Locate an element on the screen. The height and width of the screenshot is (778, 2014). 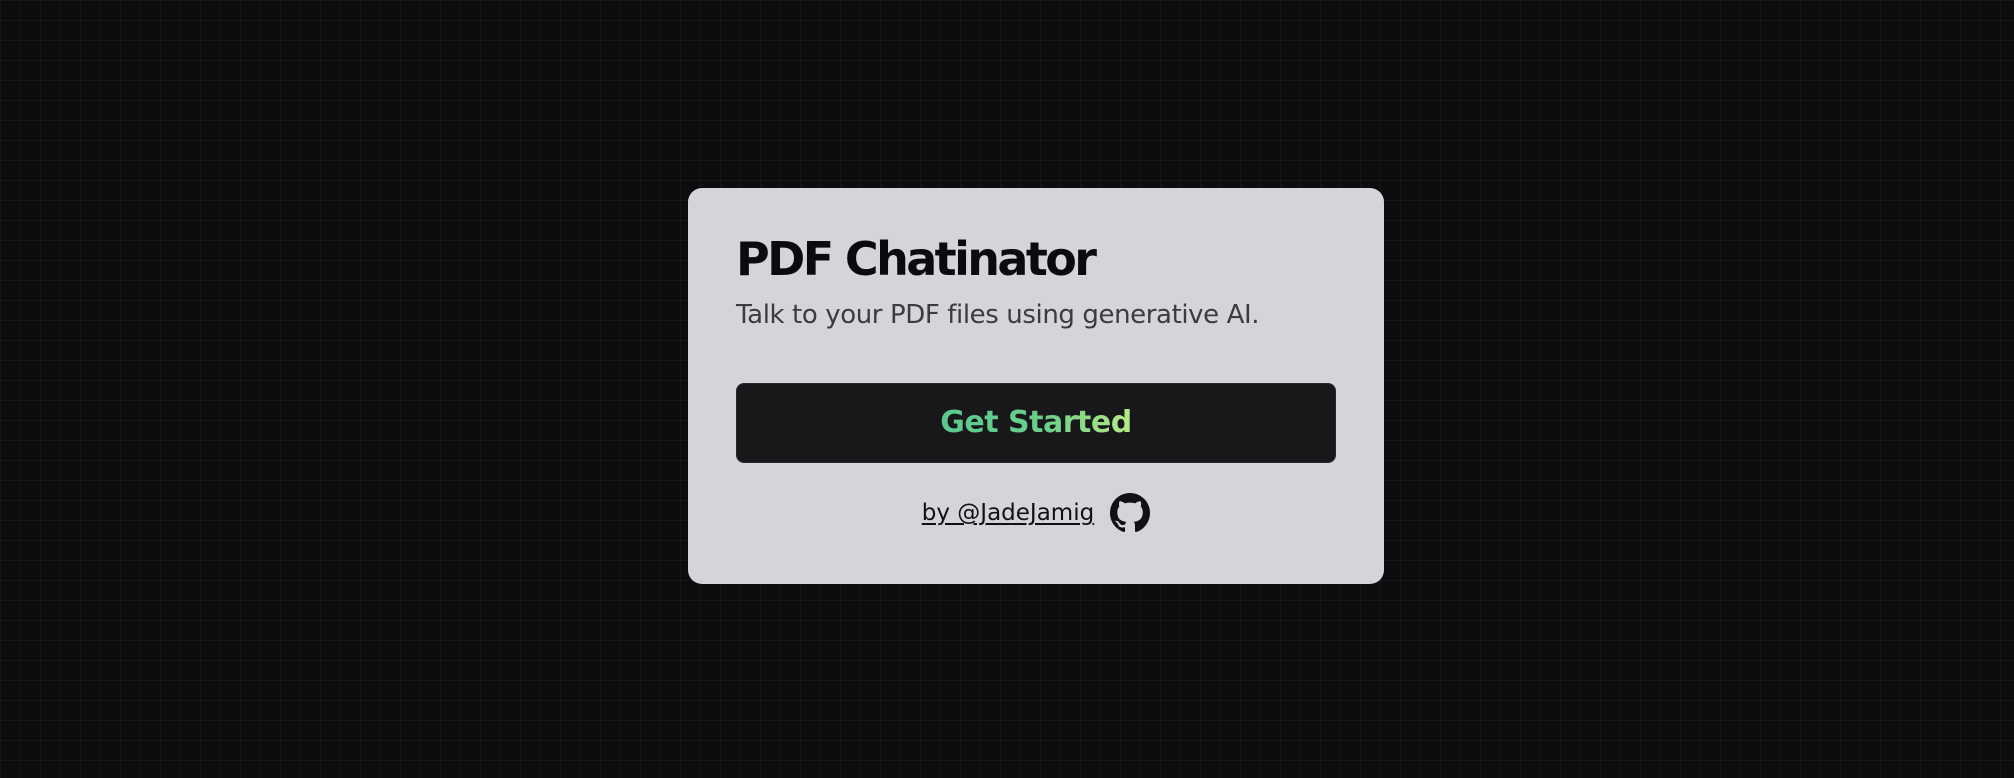
get-started-label: Get Started is located at coordinates (1036, 423).